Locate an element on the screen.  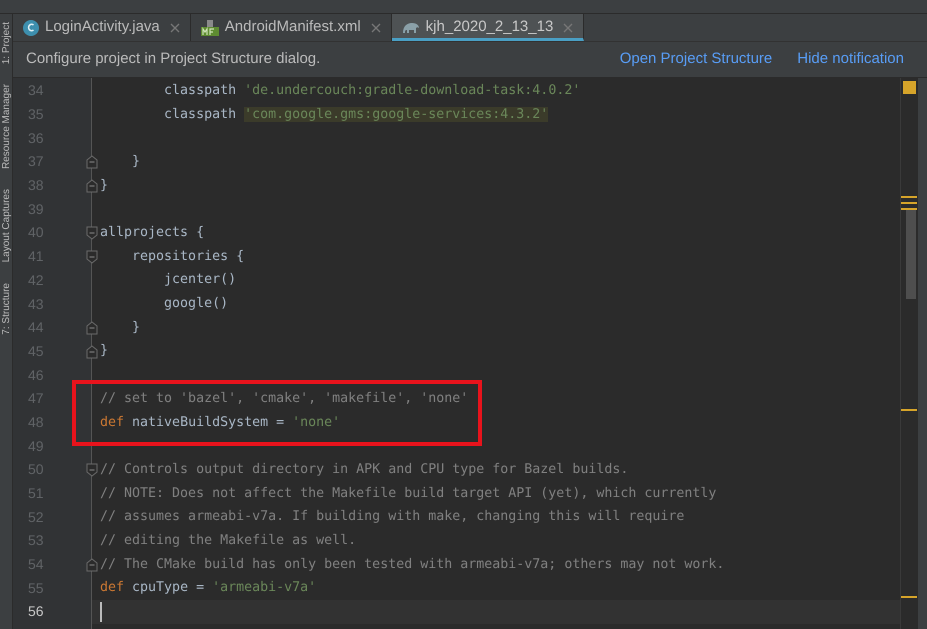
code-line: def cpuType = 'armeabi-v7a' is located at coordinates (208, 588).